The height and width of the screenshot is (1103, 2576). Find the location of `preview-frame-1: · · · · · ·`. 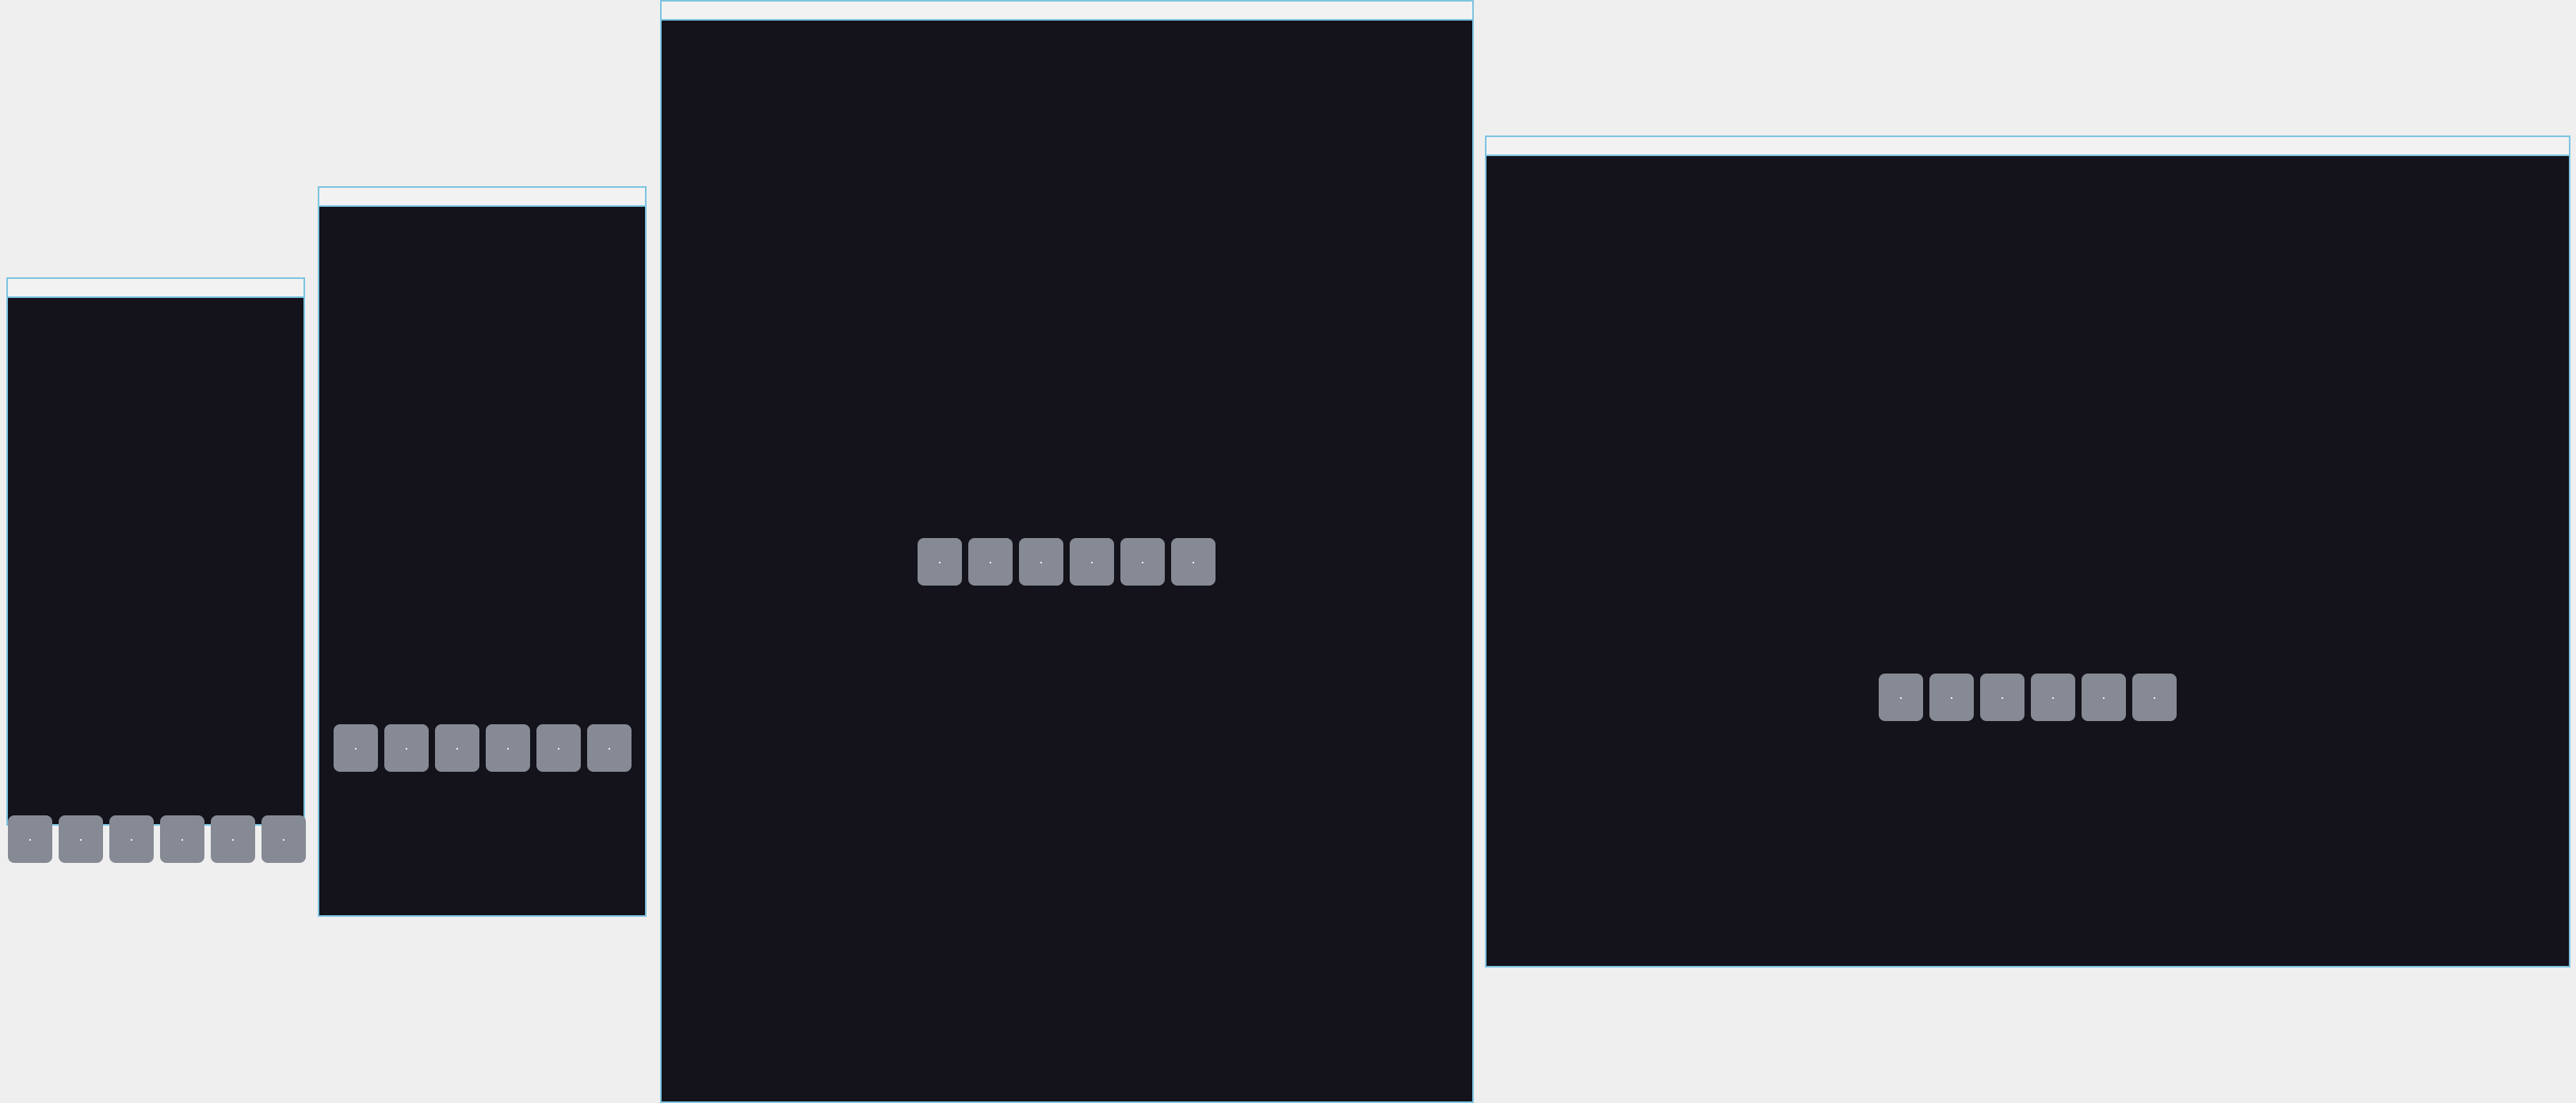

preview-frame-1: · · · · · · is located at coordinates (156, 570).